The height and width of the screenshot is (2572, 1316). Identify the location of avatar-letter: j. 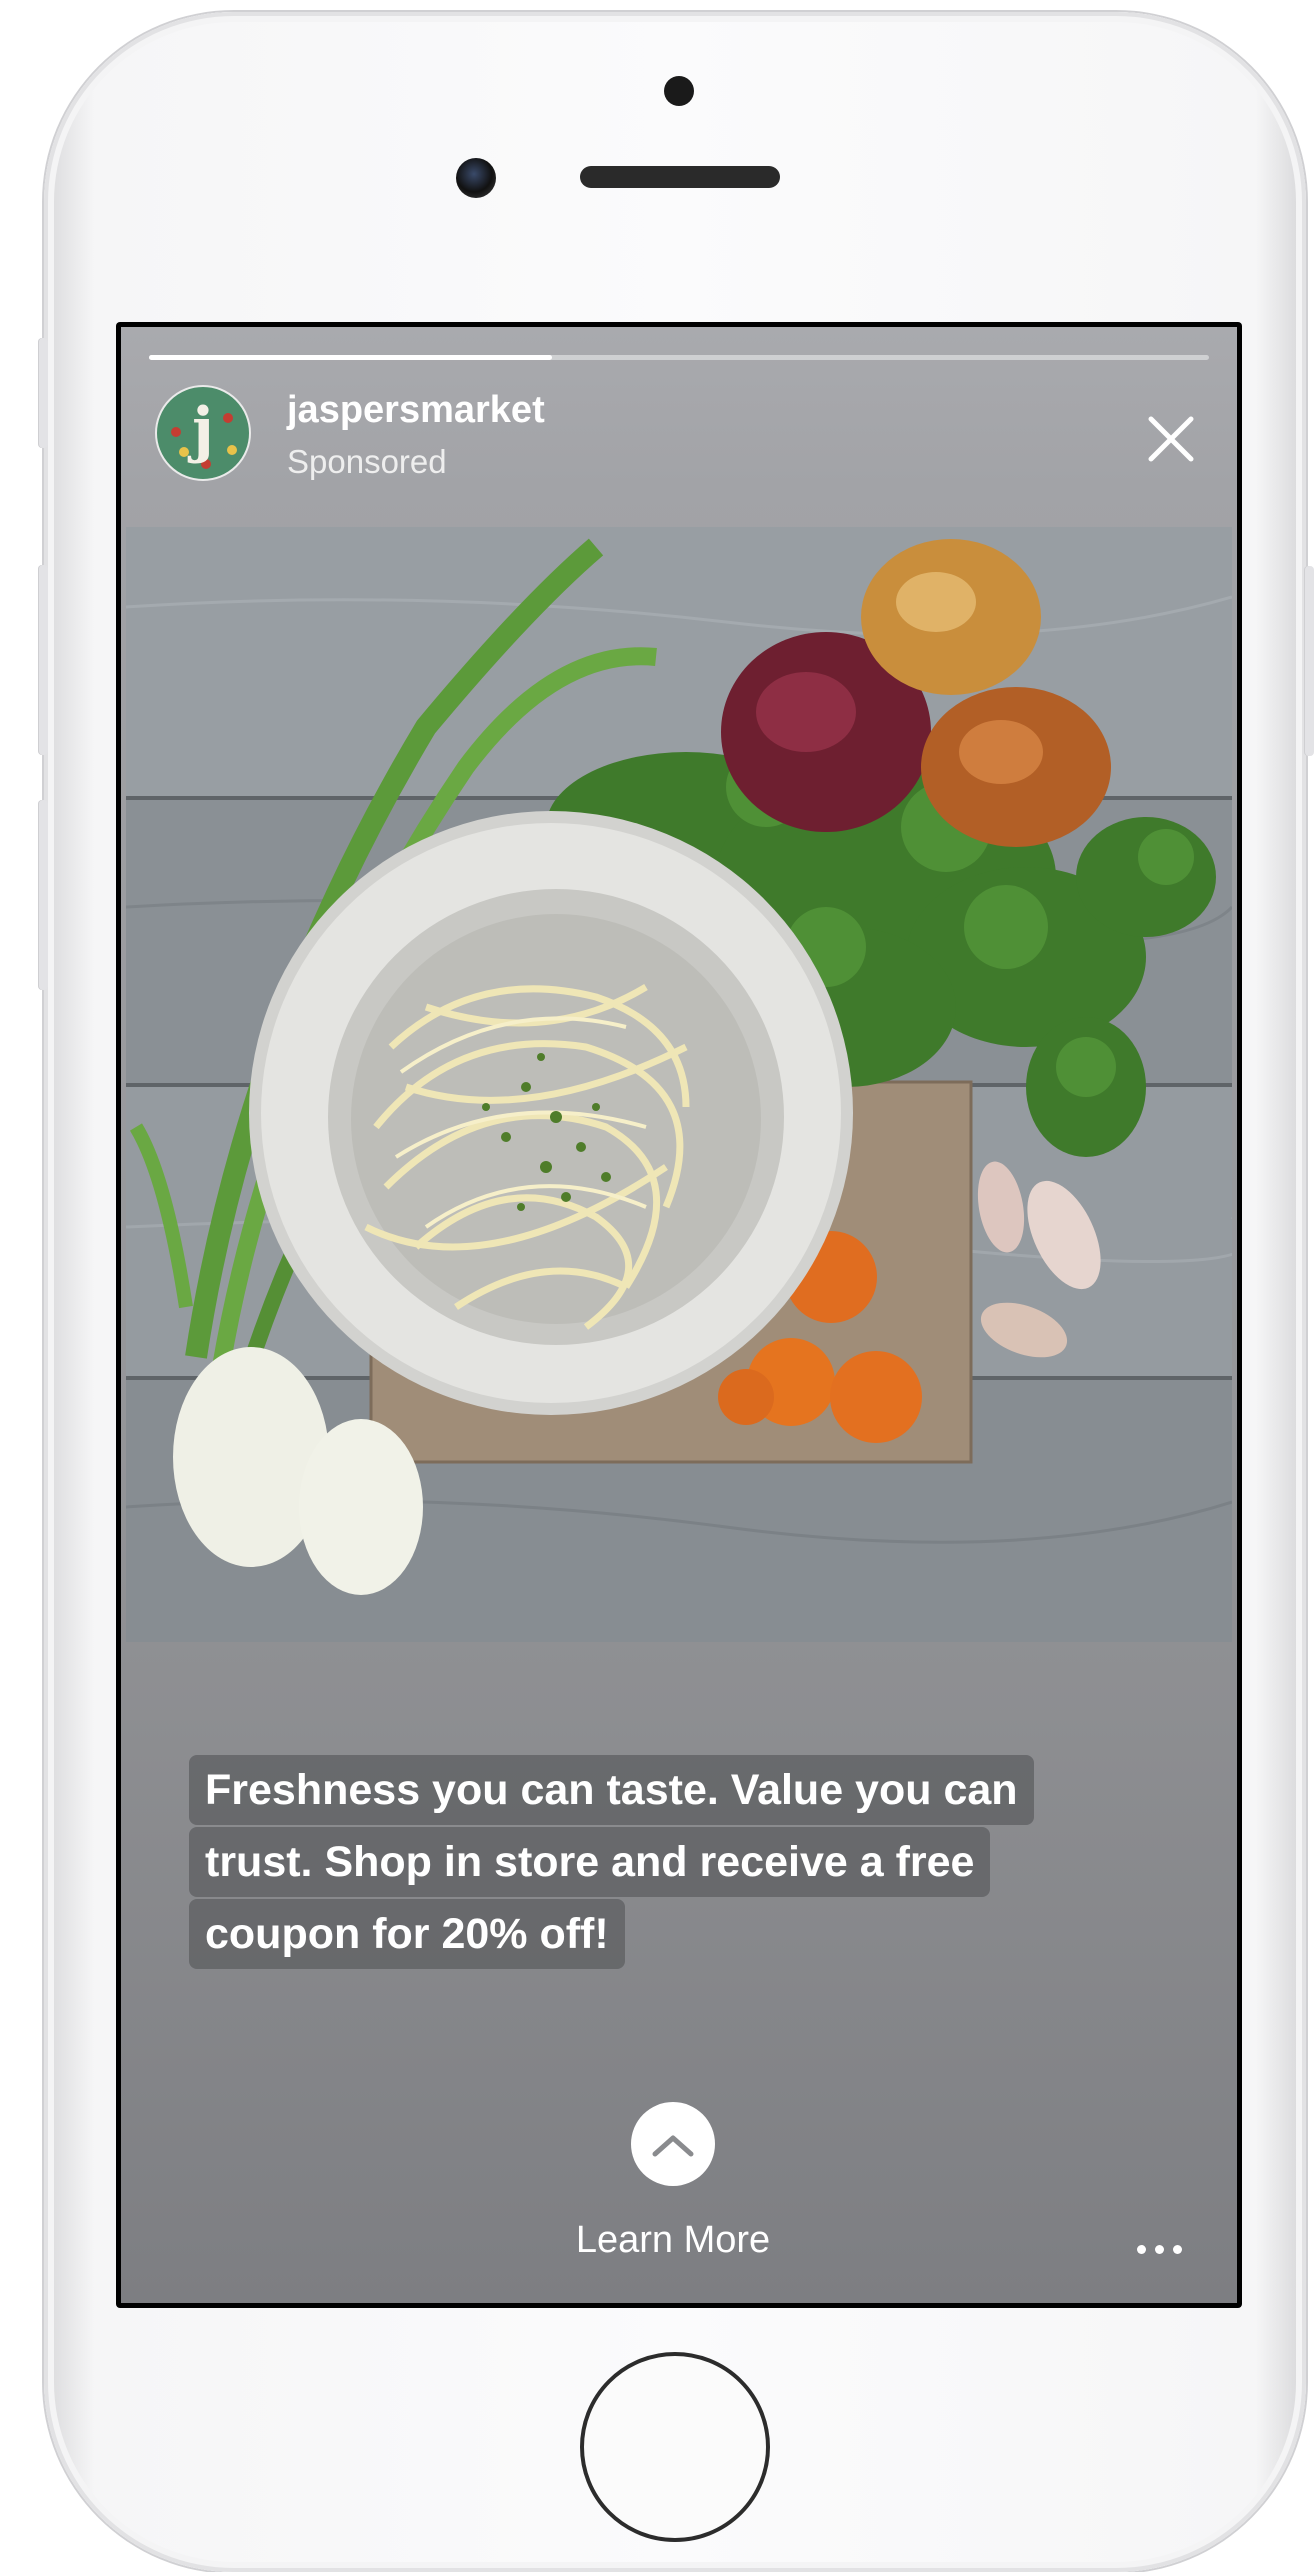
(203, 430).